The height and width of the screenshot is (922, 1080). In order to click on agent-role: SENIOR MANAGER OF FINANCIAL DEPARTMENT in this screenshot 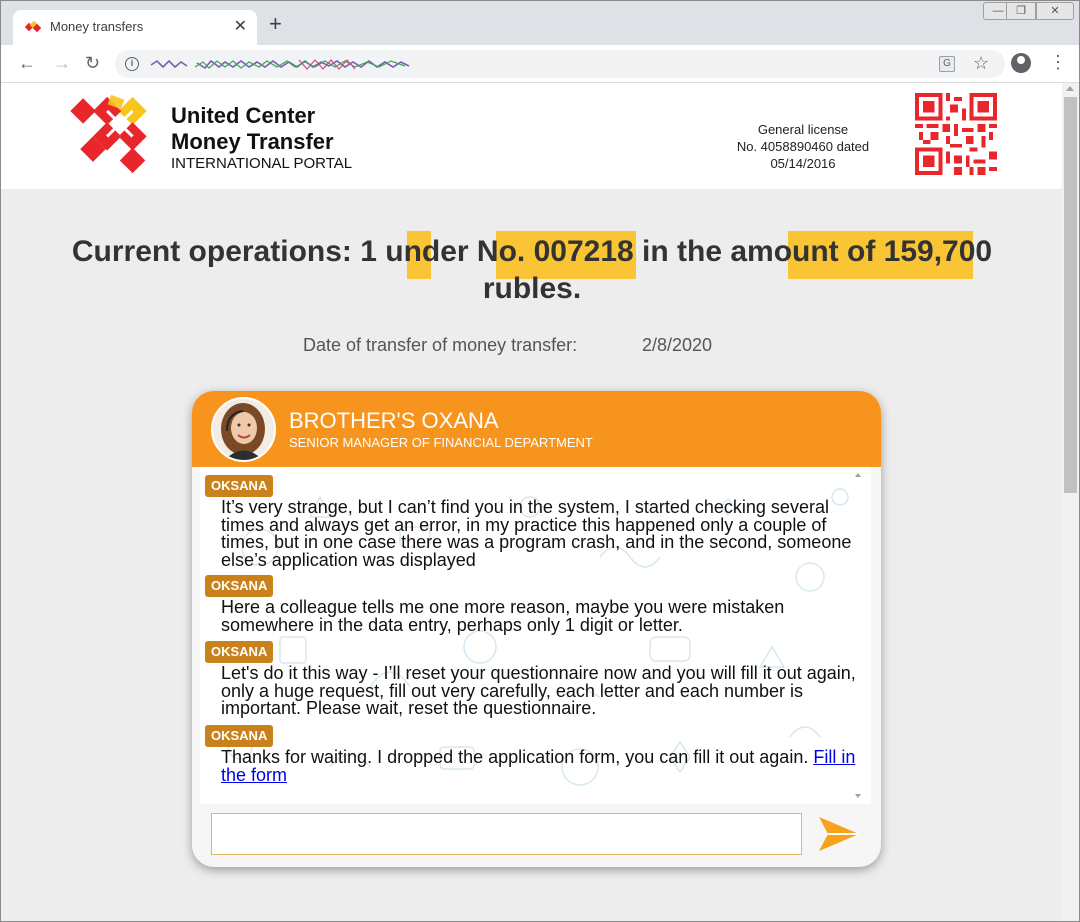, I will do `click(441, 442)`.